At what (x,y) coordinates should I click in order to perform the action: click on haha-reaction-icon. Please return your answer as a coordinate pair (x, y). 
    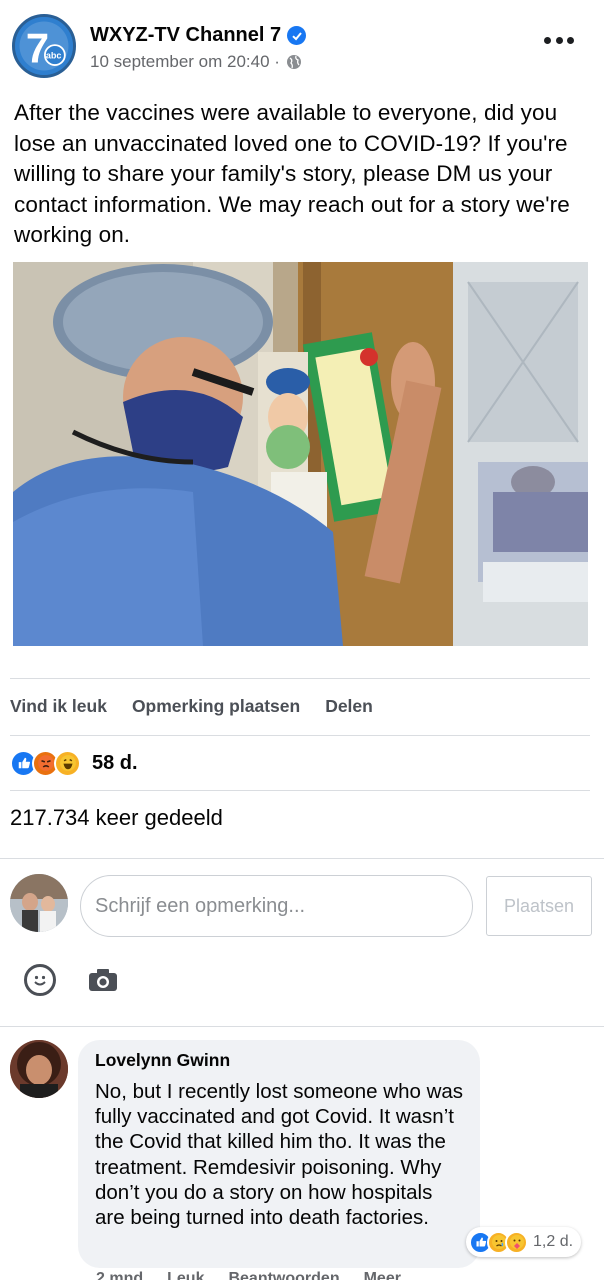
    Looking at the image, I should click on (67, 763).